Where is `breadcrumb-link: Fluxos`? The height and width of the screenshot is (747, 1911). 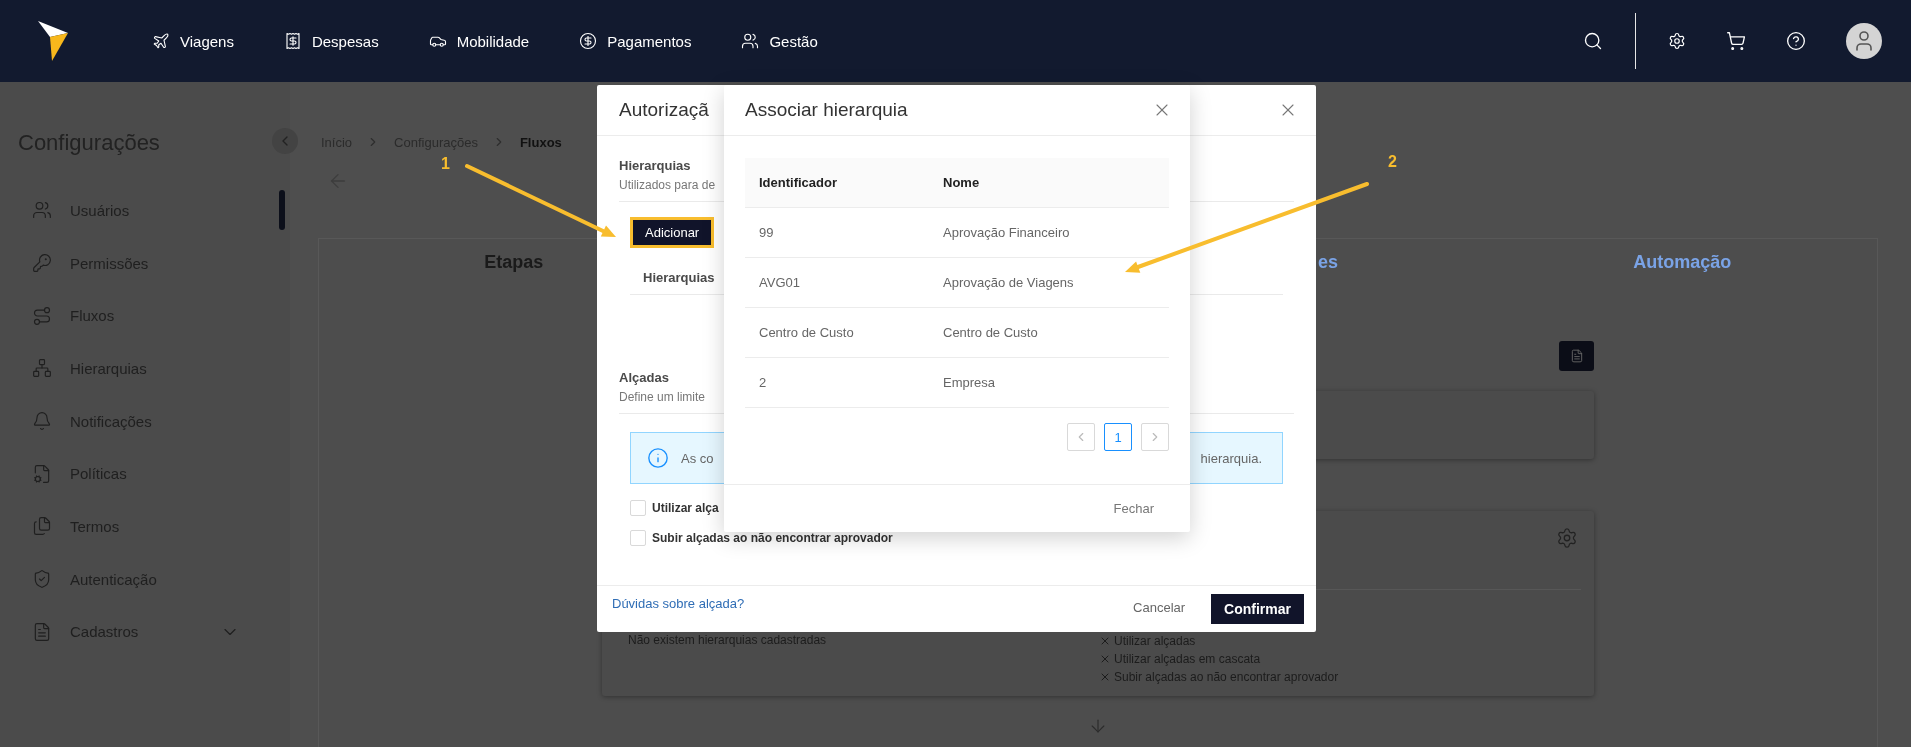
breadcrumb-link: Fluxos is located at coordinates (540, 142).